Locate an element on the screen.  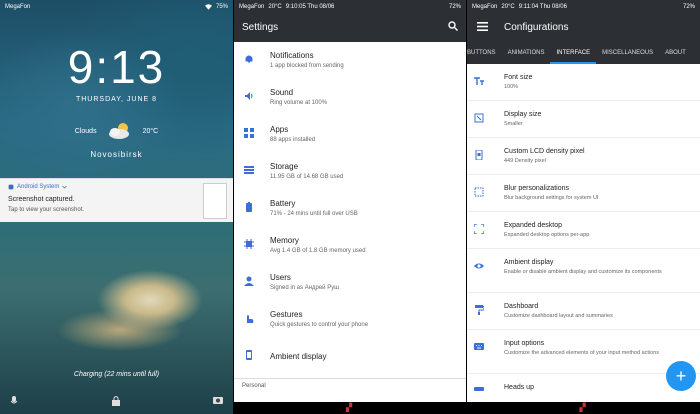
item-title: Storage is located at coordinates (284, 166).